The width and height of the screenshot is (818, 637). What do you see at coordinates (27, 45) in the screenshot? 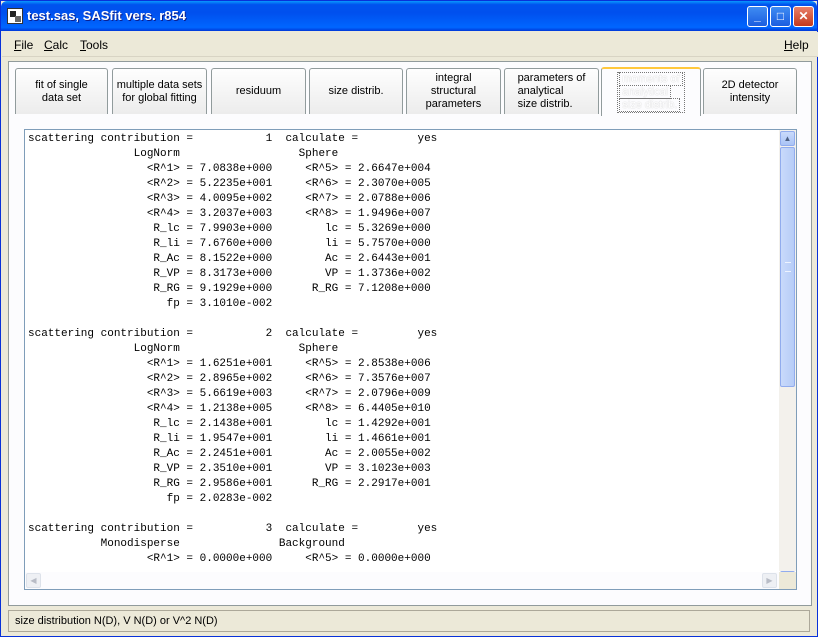
I see `menu-file-label: ile` at bounding box center [27, 45].